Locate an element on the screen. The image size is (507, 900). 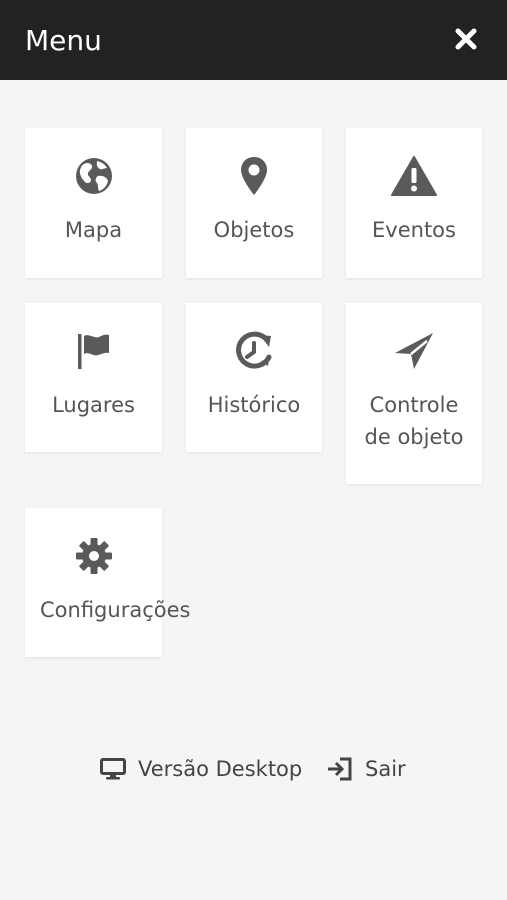
tile-historico: Histórico is located at coordinates (254, 377).